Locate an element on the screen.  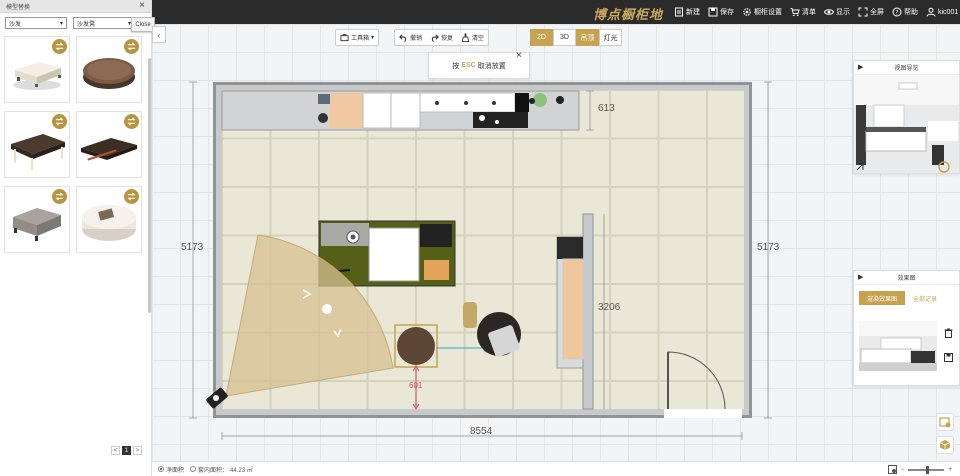
menu-list: 清单 is located at coordinates (803, 12).